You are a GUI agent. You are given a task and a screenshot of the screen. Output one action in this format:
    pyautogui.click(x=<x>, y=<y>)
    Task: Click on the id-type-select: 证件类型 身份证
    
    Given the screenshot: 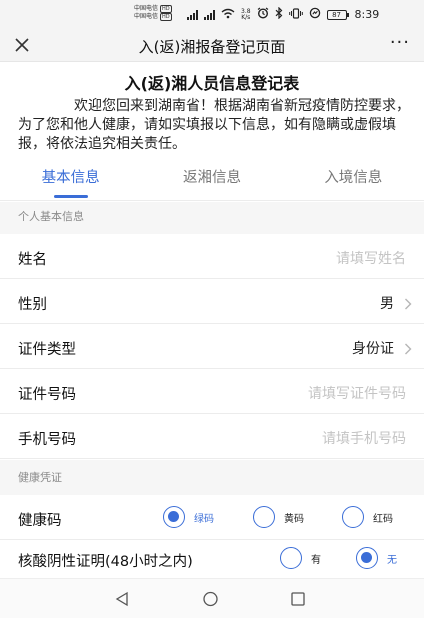 What is the action you would take?
    pyautogui.click(x=212, y=346)
    